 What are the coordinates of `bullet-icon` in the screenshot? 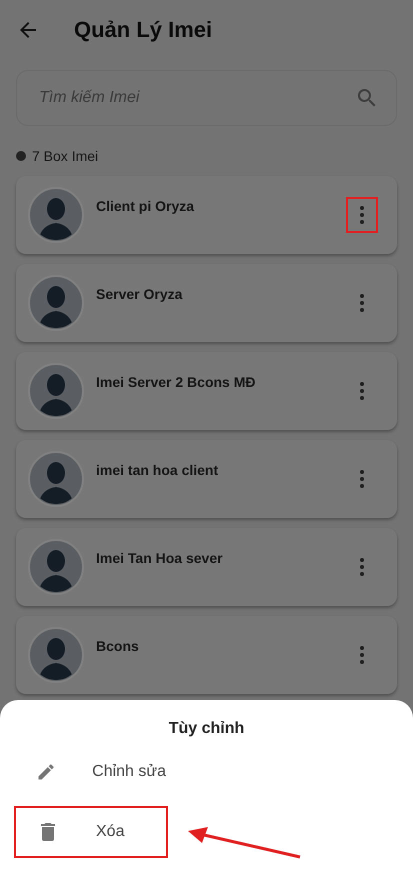 It's located at (21, 156).